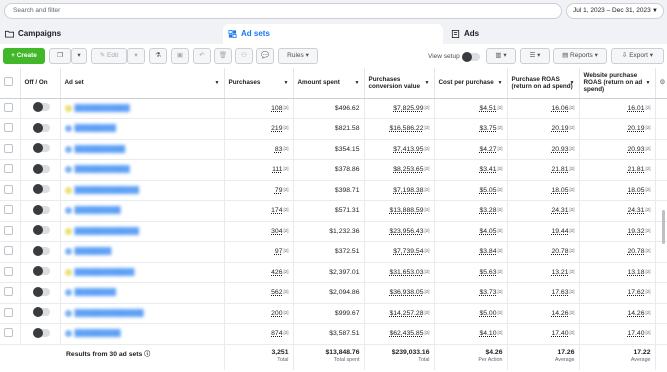 The width and height of the screenshot is (667, 372). What do you see at coordinates (637, 56) in the screenshot?
I see `export-button: ⇩ Export ▾` at bounding box center [637, 56].